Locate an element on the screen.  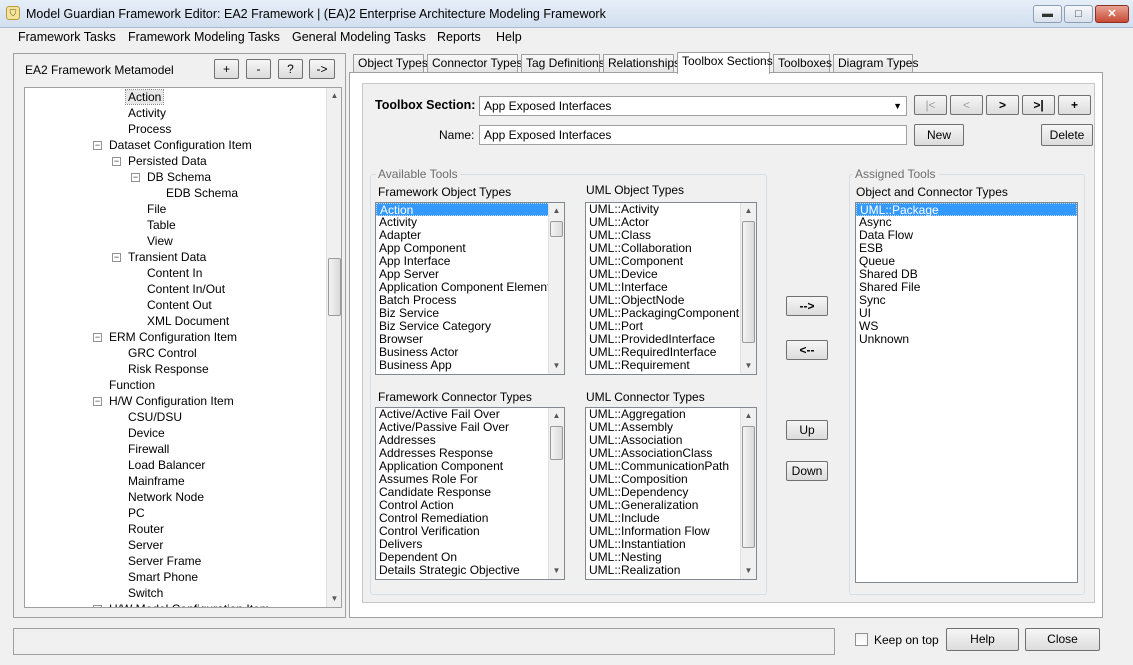
list-item: UML::Requirement is located at coordinates (671, 365).